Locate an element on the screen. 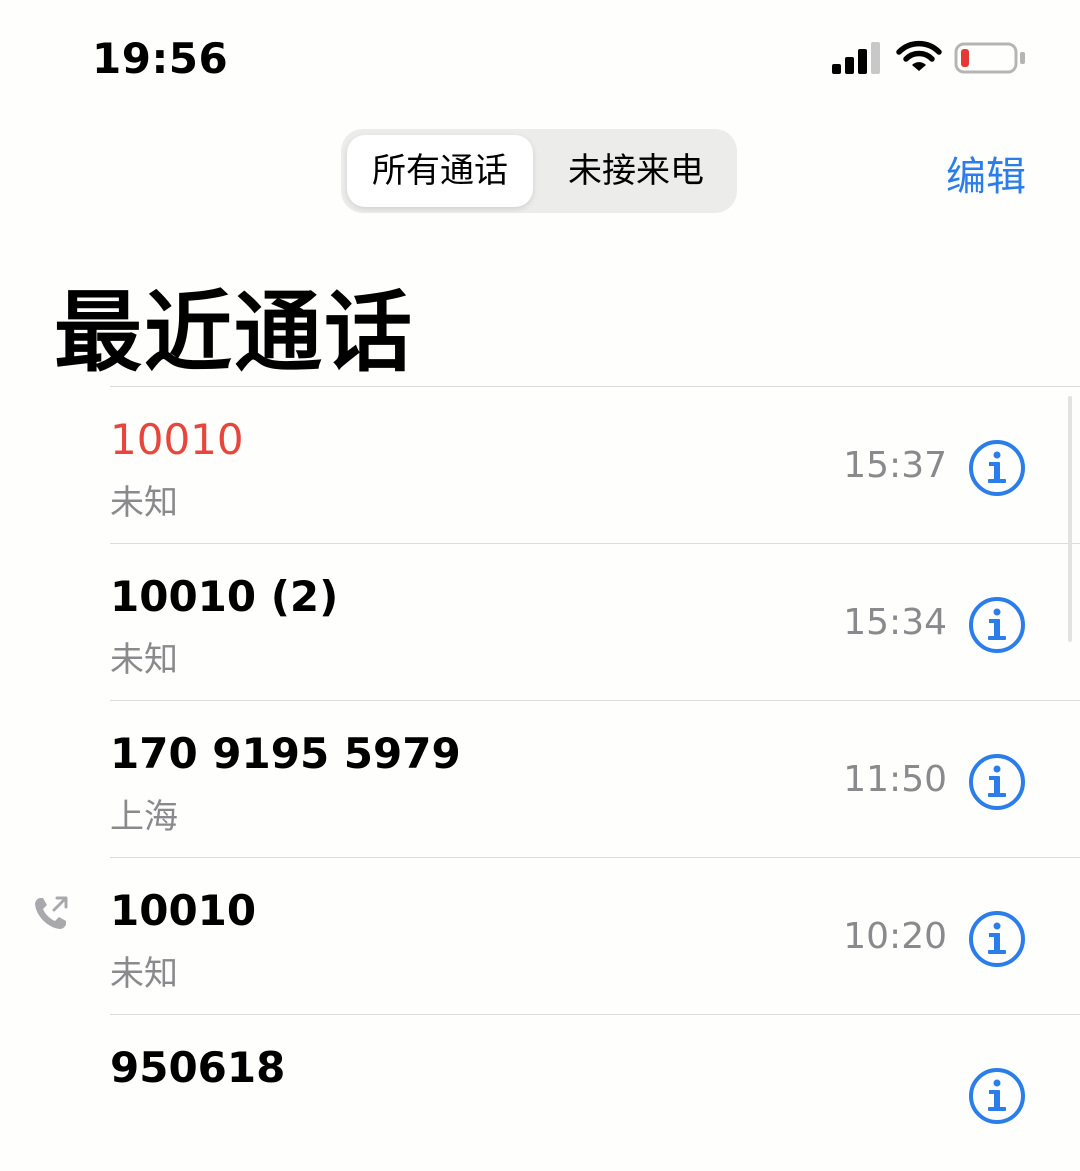  call-filter-segmented-control: 所有通话 未接来电 is located at coordinates (539, 171).